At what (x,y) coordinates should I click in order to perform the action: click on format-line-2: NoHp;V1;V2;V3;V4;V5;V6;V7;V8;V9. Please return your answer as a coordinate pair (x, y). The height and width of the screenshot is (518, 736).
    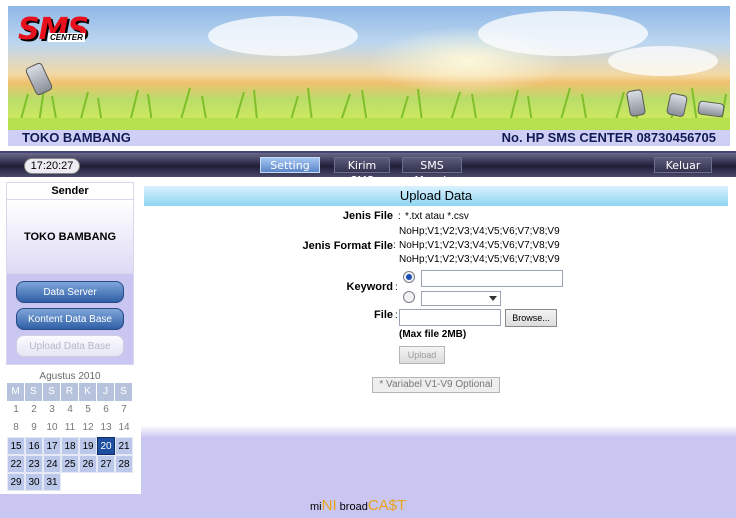
    Looking at the image, I should click on (479, 245).